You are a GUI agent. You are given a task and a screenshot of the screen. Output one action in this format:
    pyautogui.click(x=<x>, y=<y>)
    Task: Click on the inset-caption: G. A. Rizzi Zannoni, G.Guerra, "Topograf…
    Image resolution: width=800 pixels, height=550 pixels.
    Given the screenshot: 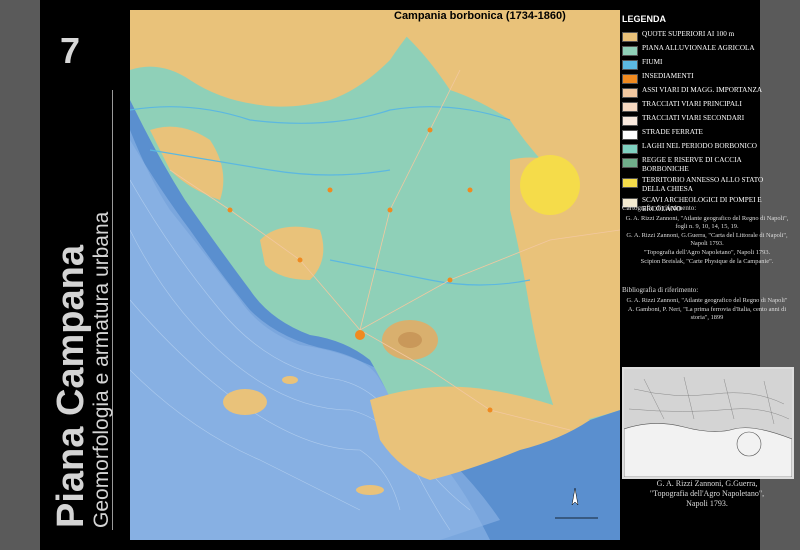 What is the action you would take?
    pyautogui.click(x=707, y=494)
    